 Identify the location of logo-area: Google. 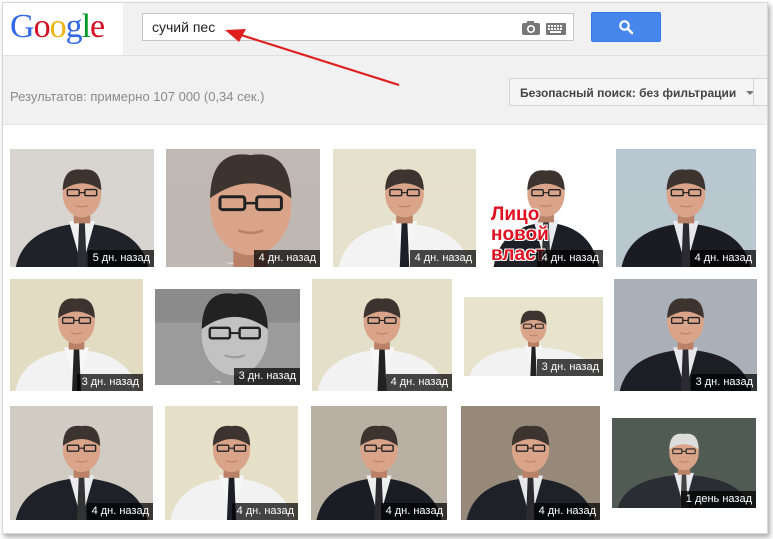
(63, 29).